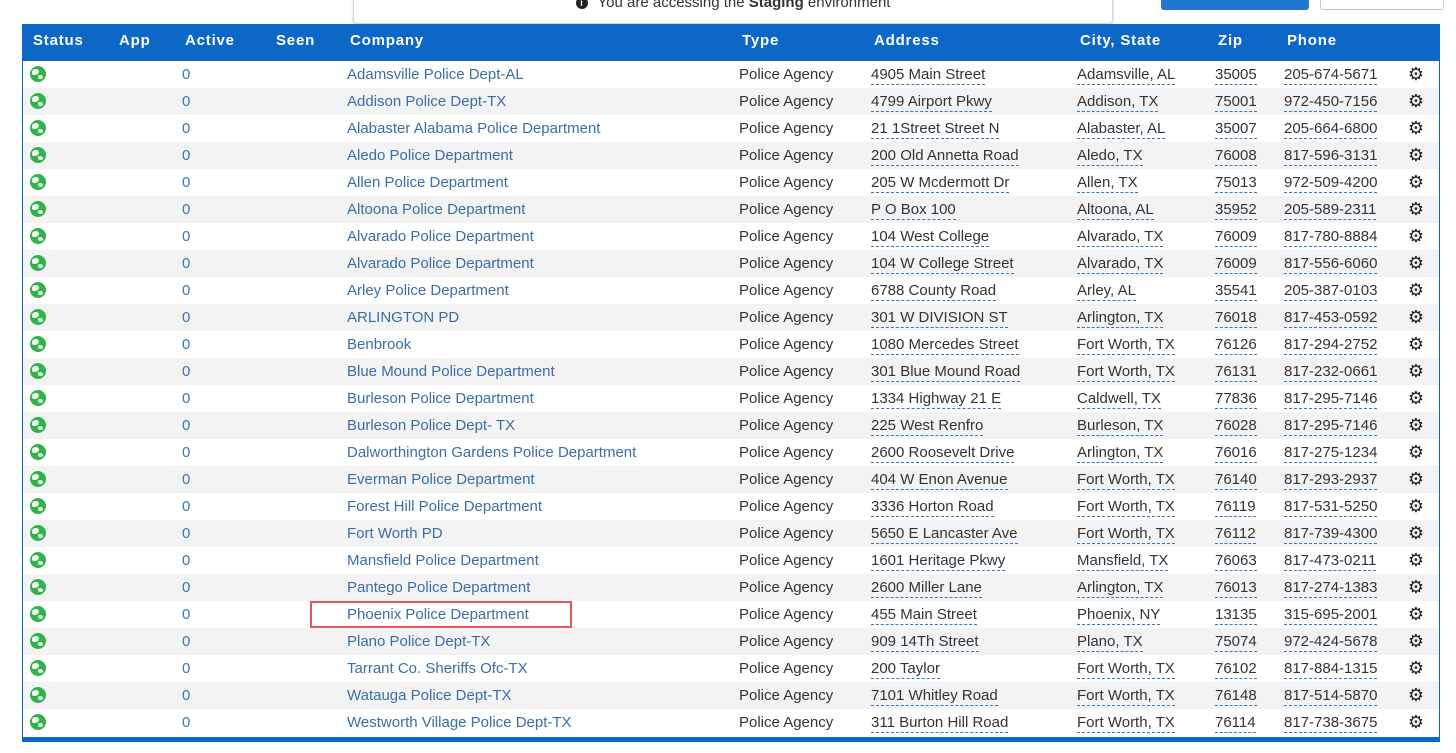 The image size is (1456, 753). What do you see at coordinates (1236, 75) in the screenshot?
I see `zip-cell: 35005` at bounding box center [1236, 75].